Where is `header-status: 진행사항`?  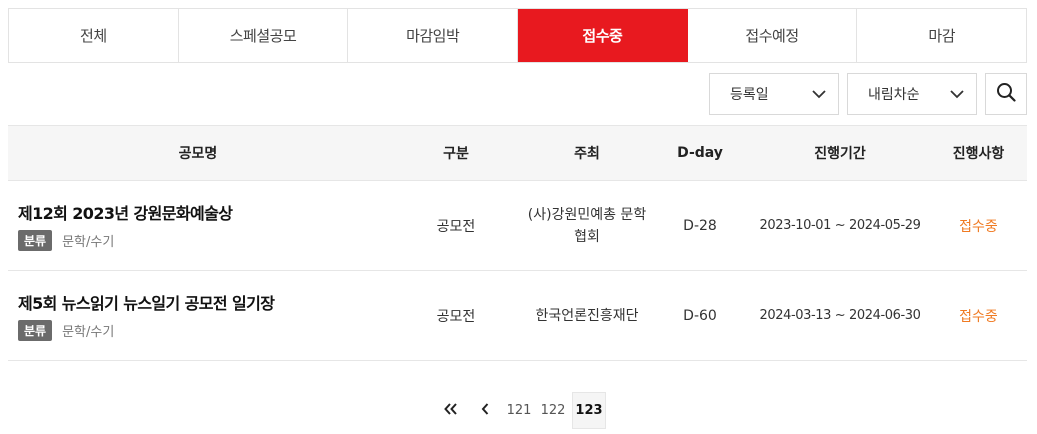
header-status: 진행사항 is located at coordinates (978, 154).